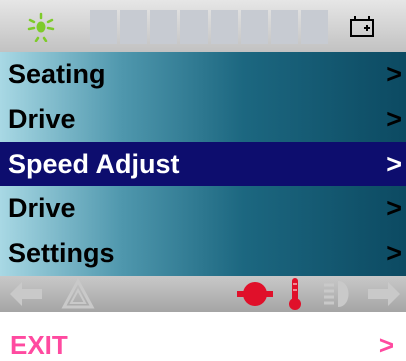 The image size is (406, 361). What do you see at coordinates (94, 163) in the screenshot?
I see `menu-item-label: Speed Adjust` at bounding box center [94, 163].